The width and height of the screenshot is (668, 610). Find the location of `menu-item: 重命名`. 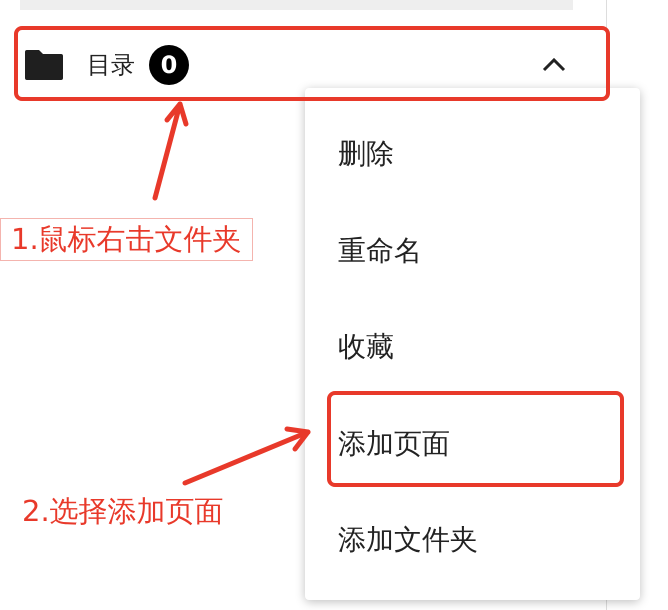

menu-item: 重命名 is located at coordinates (472, 250).